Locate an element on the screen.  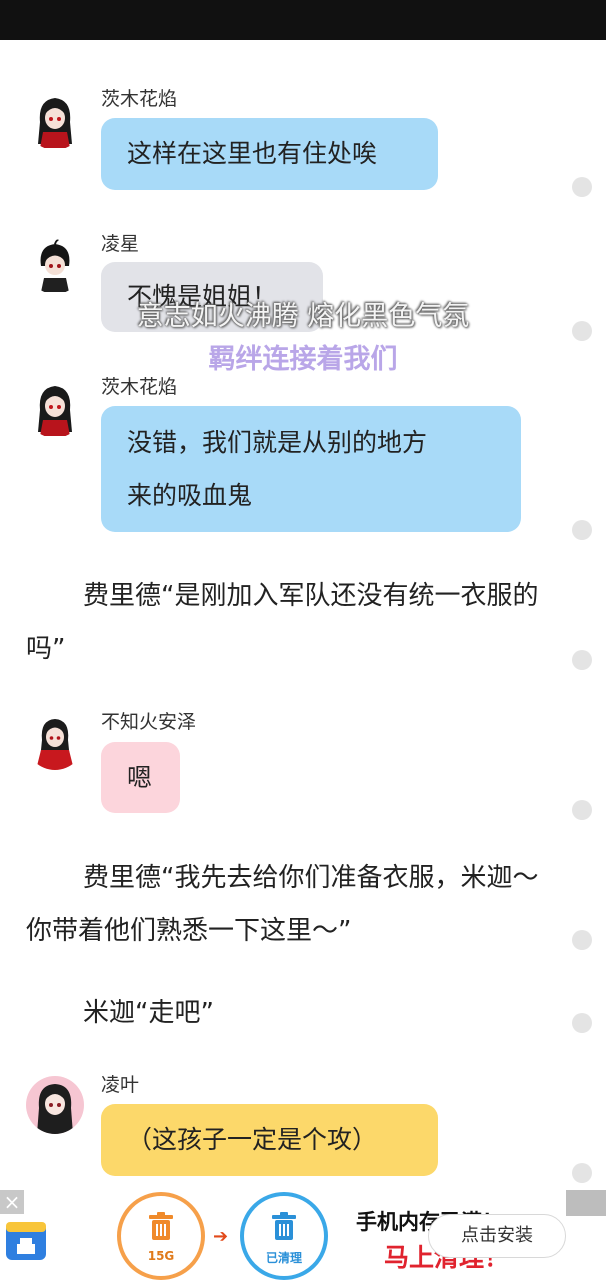
girl-pink-background-avatar is located at coordinates (55, 1105).